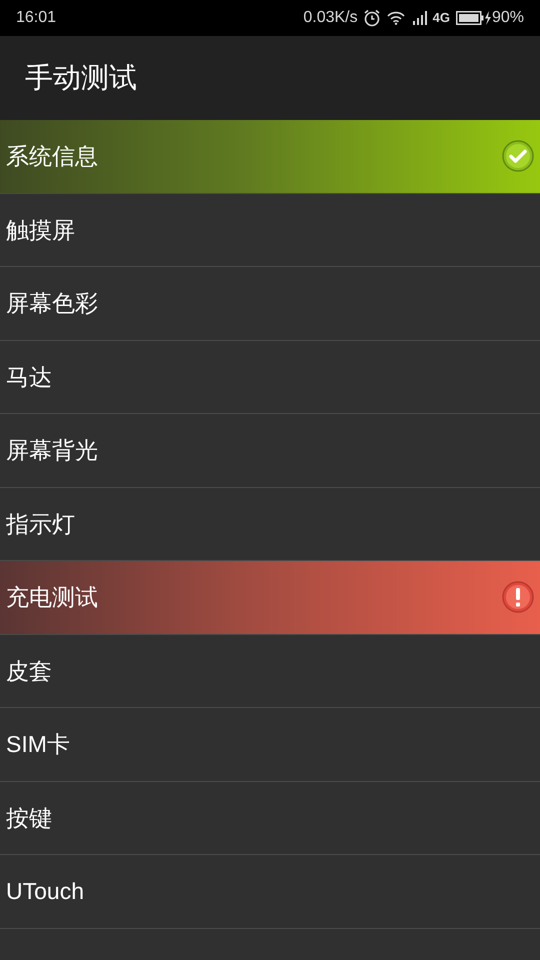 The width and height of the screenshot is (540, 960). What do you see at coordinates (270, 671) in the screenshot?
I see `test-item: 皮套` at bounding box center [270, 671].